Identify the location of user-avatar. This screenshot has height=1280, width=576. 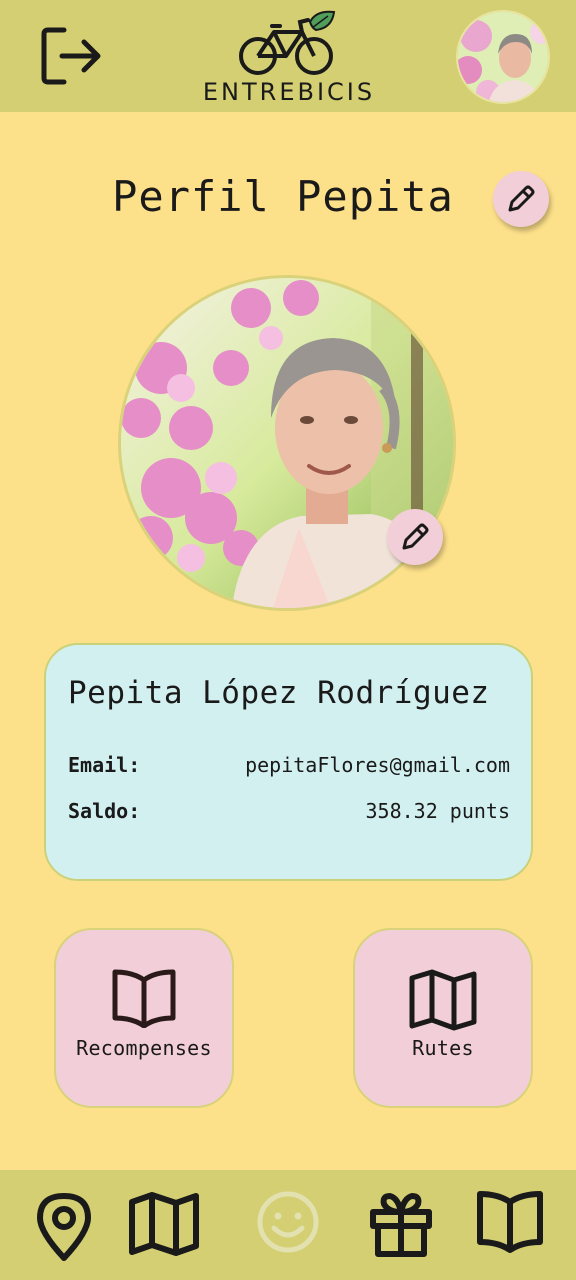
(503, 57).